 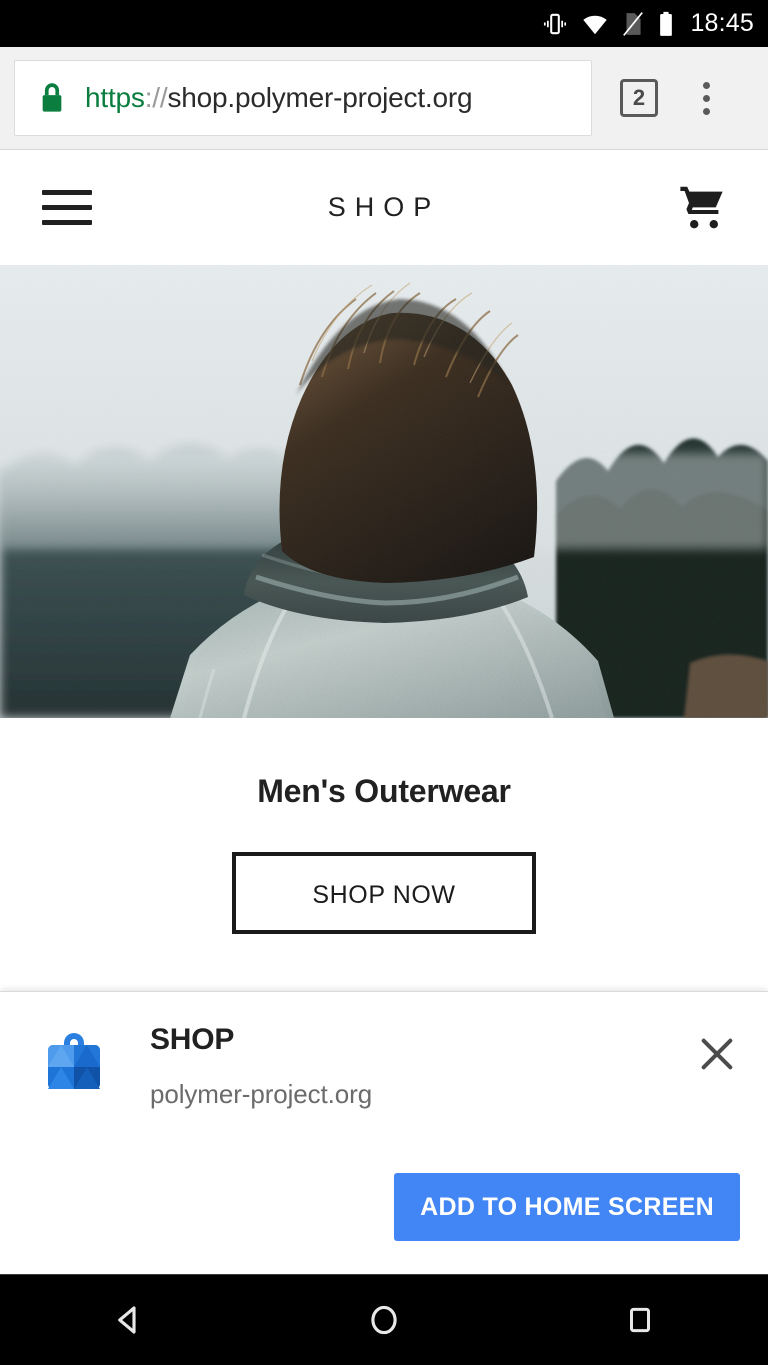 What do you see at coordinates (595, 24) in the screenshot?
I see `wifi-icon` at bounding box center [595, 24].